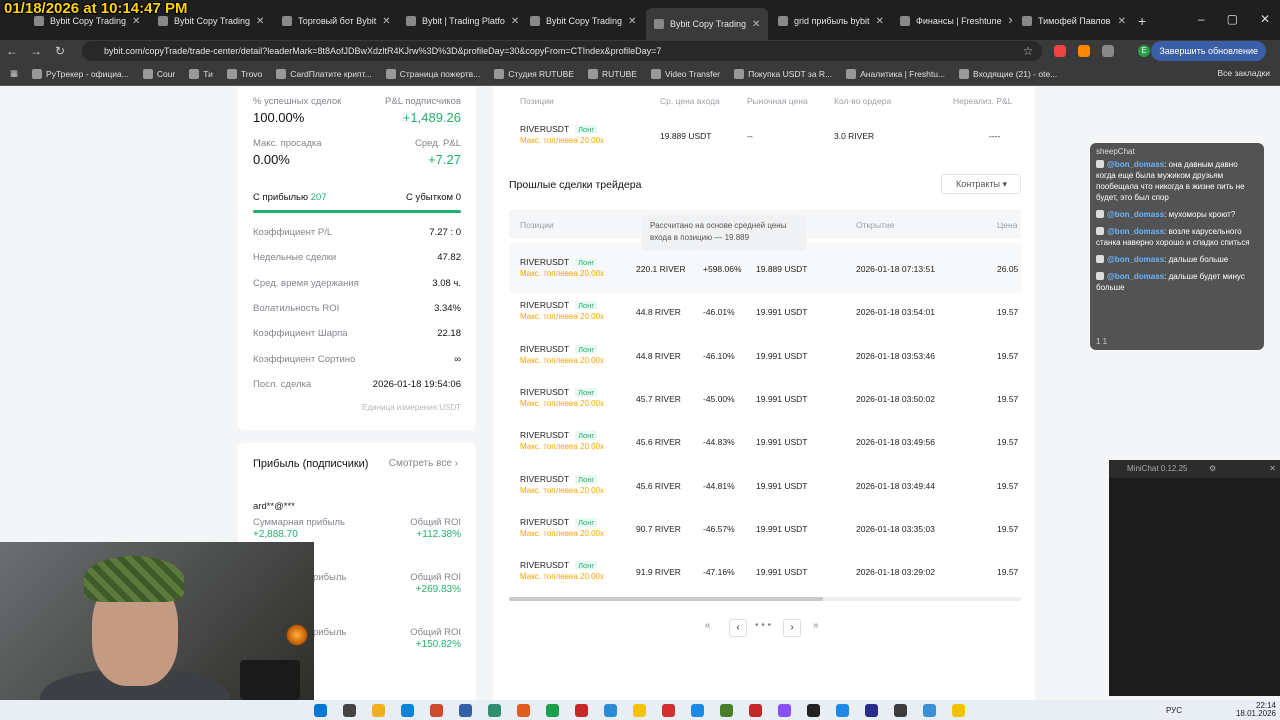 Image resolution: width=1280 pixels, height=720 pixels. What do you see at coordinates (1074, 21) in the screenshot?
I see `browser-tab: Тимофей Павлов ✕` at bounding box center [1074, 21].